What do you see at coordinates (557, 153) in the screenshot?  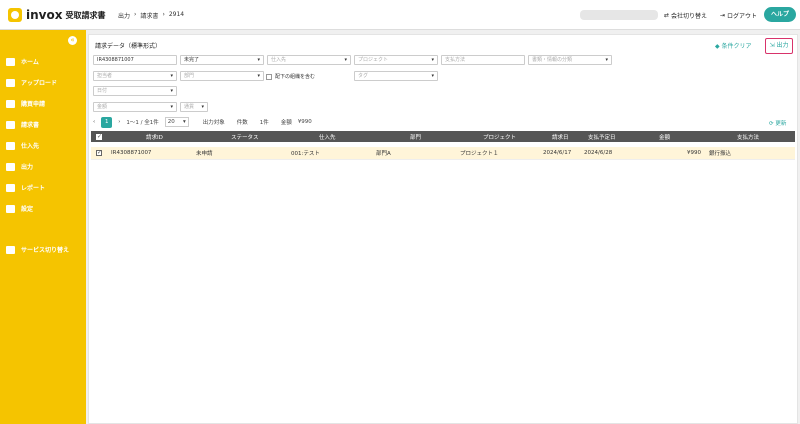 I see `cell-invoice-date: 2024/6/17` at bounding box center [557, 153].